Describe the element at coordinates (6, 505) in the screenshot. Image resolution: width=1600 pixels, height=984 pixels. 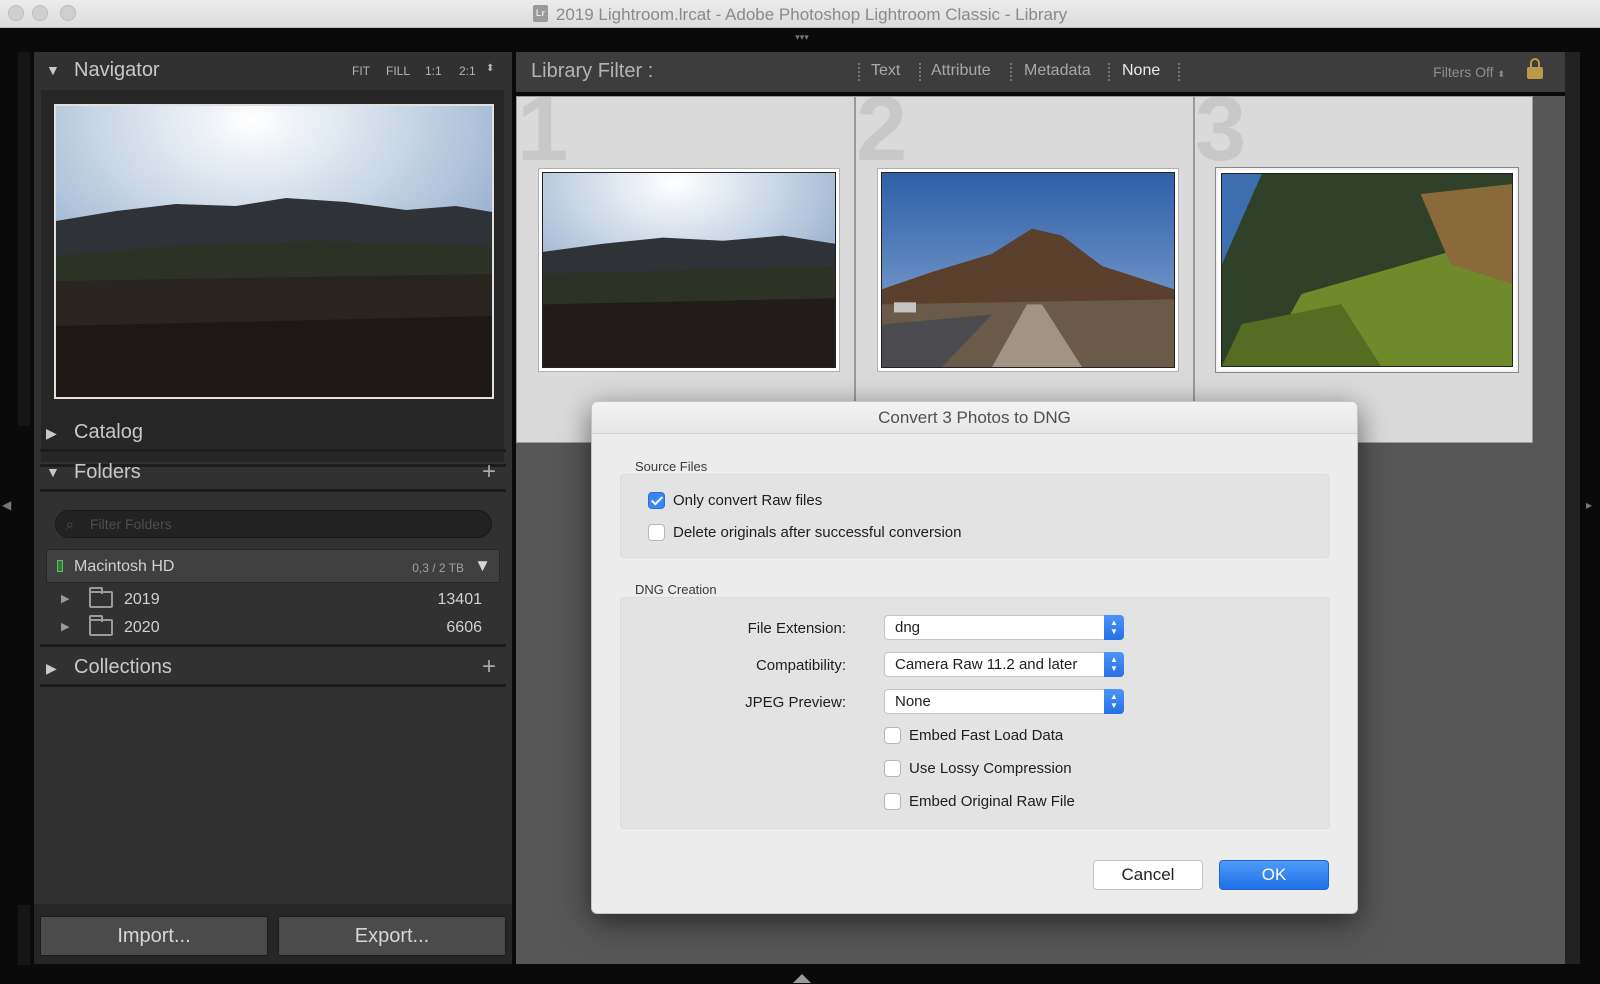
I see `left-panel-collapse-arrow-icon: ◀` at that location.